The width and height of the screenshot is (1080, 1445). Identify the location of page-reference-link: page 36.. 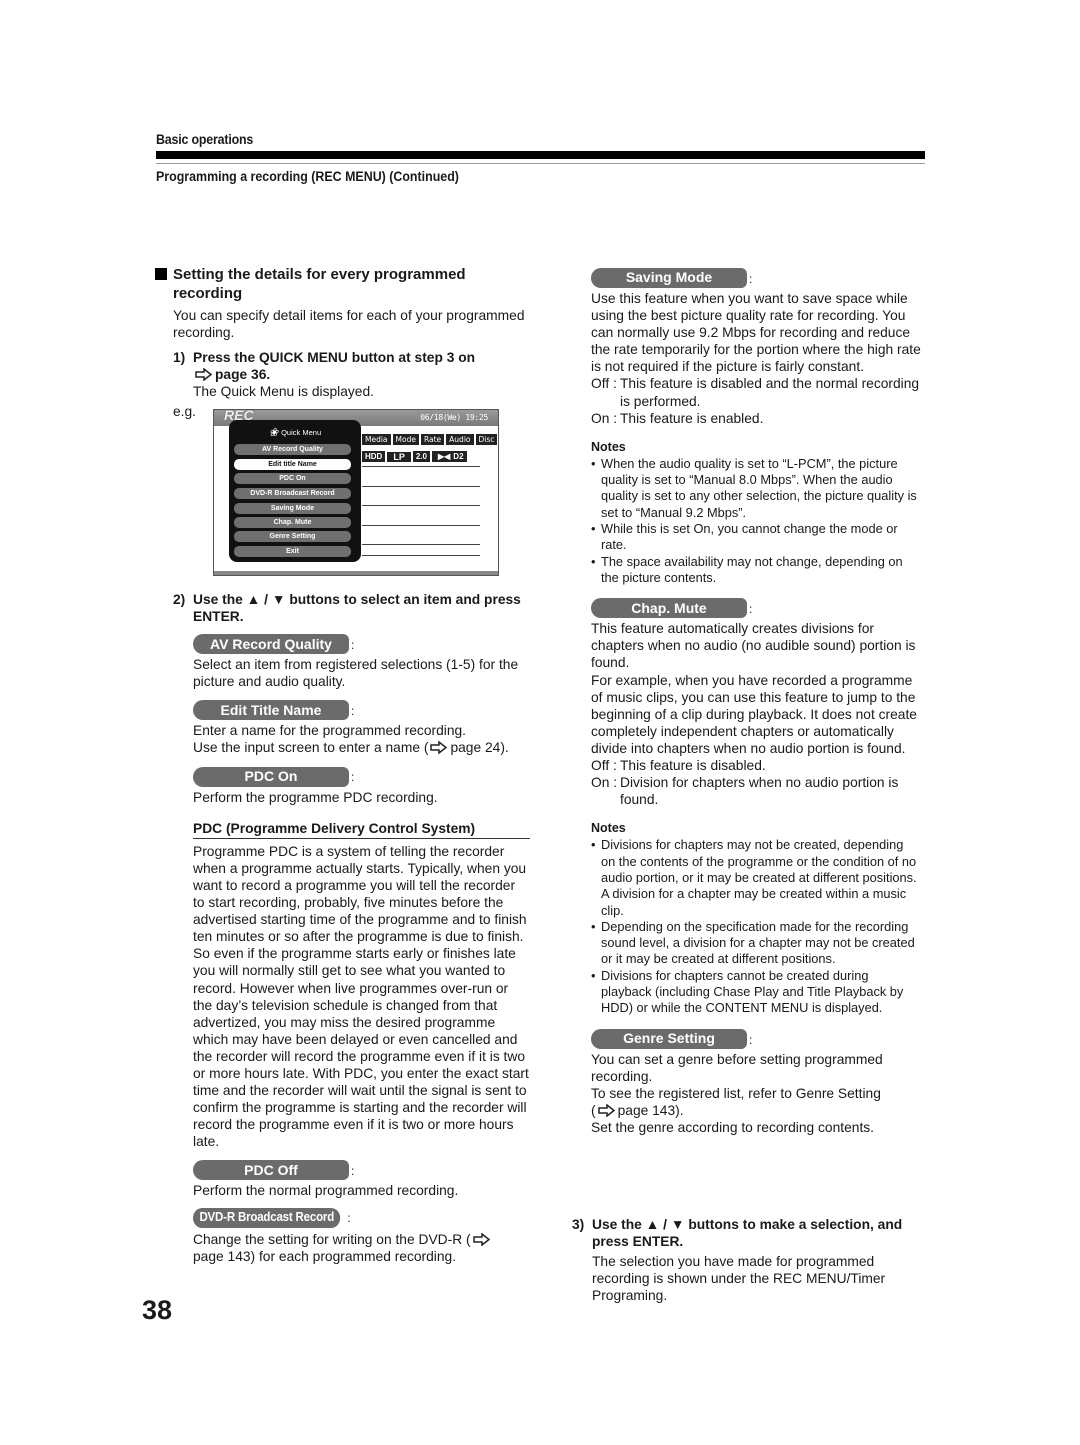
(242, 374).